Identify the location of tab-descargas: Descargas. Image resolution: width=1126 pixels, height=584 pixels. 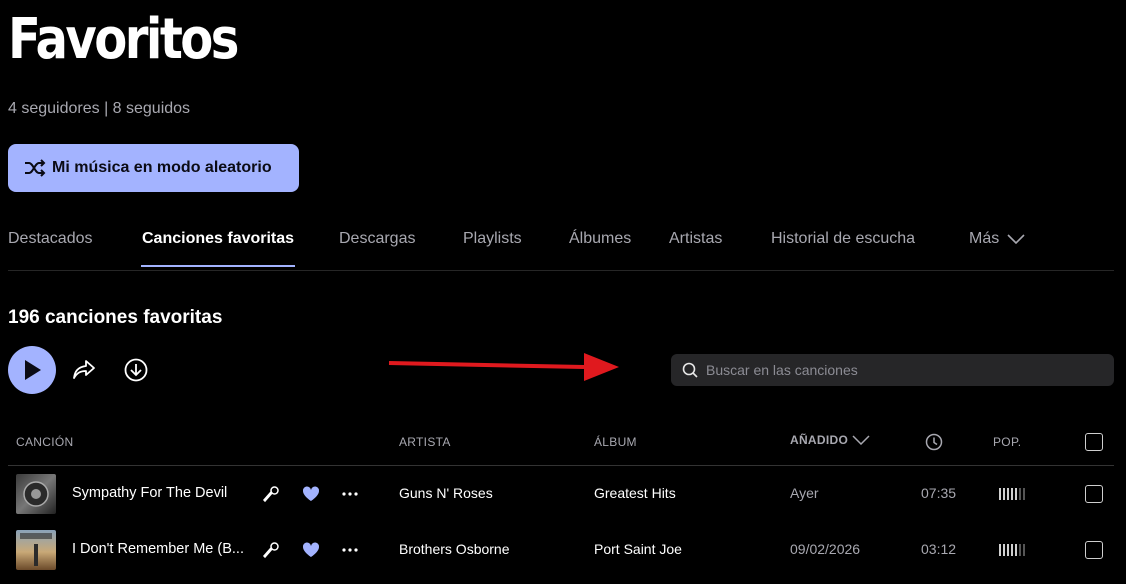
(377, 239).